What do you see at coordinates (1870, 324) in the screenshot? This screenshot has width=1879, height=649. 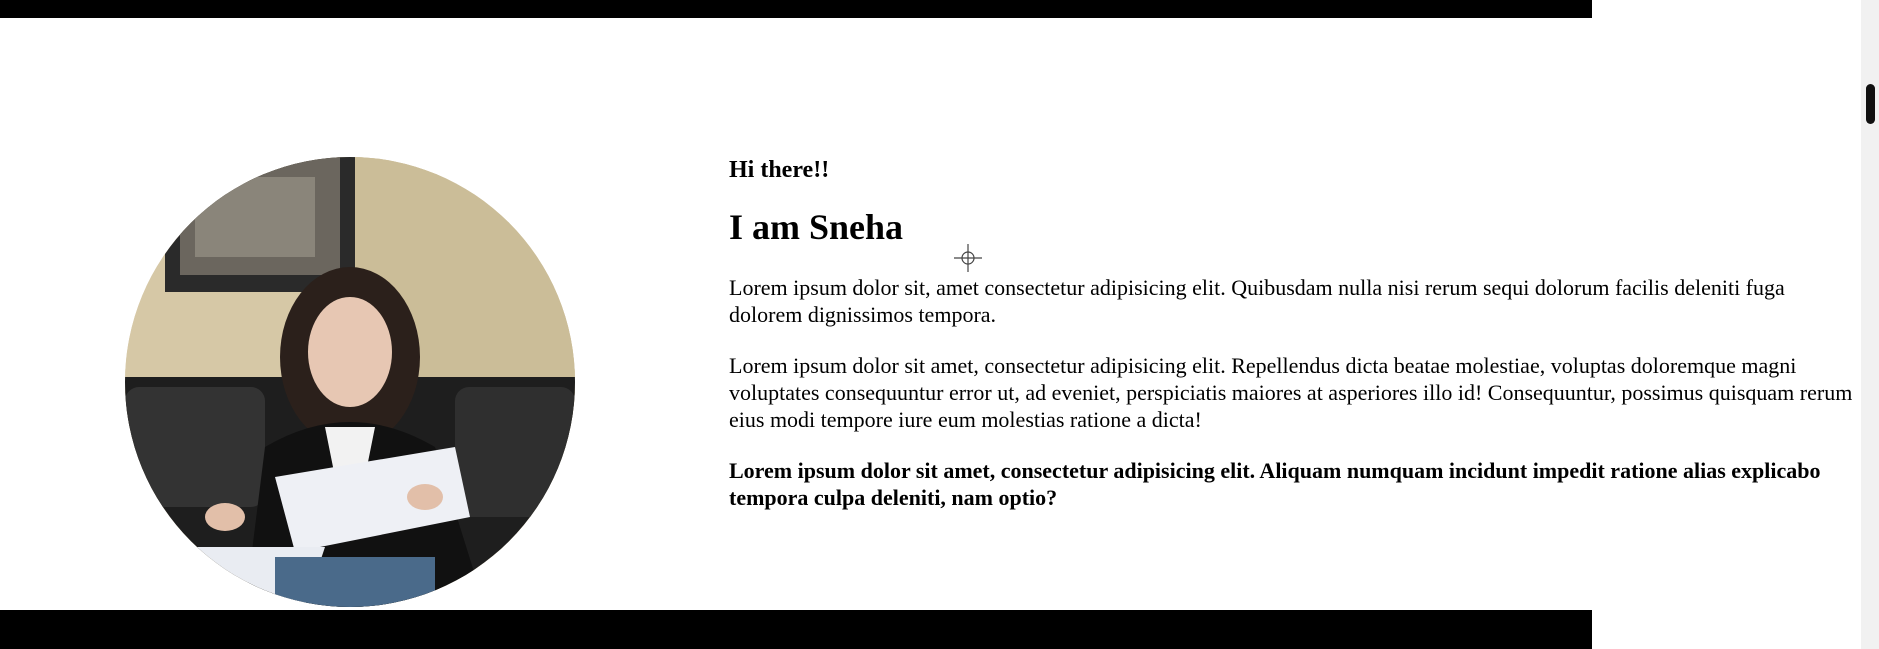 I see `vertical-scrollbar` at bounding box center [1870, 324].